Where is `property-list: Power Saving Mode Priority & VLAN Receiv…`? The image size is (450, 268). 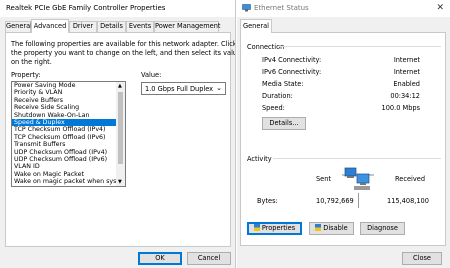 property-list: Power Saving Mode Priority & VLAN Receiv… is located at coordinates (68, 134).